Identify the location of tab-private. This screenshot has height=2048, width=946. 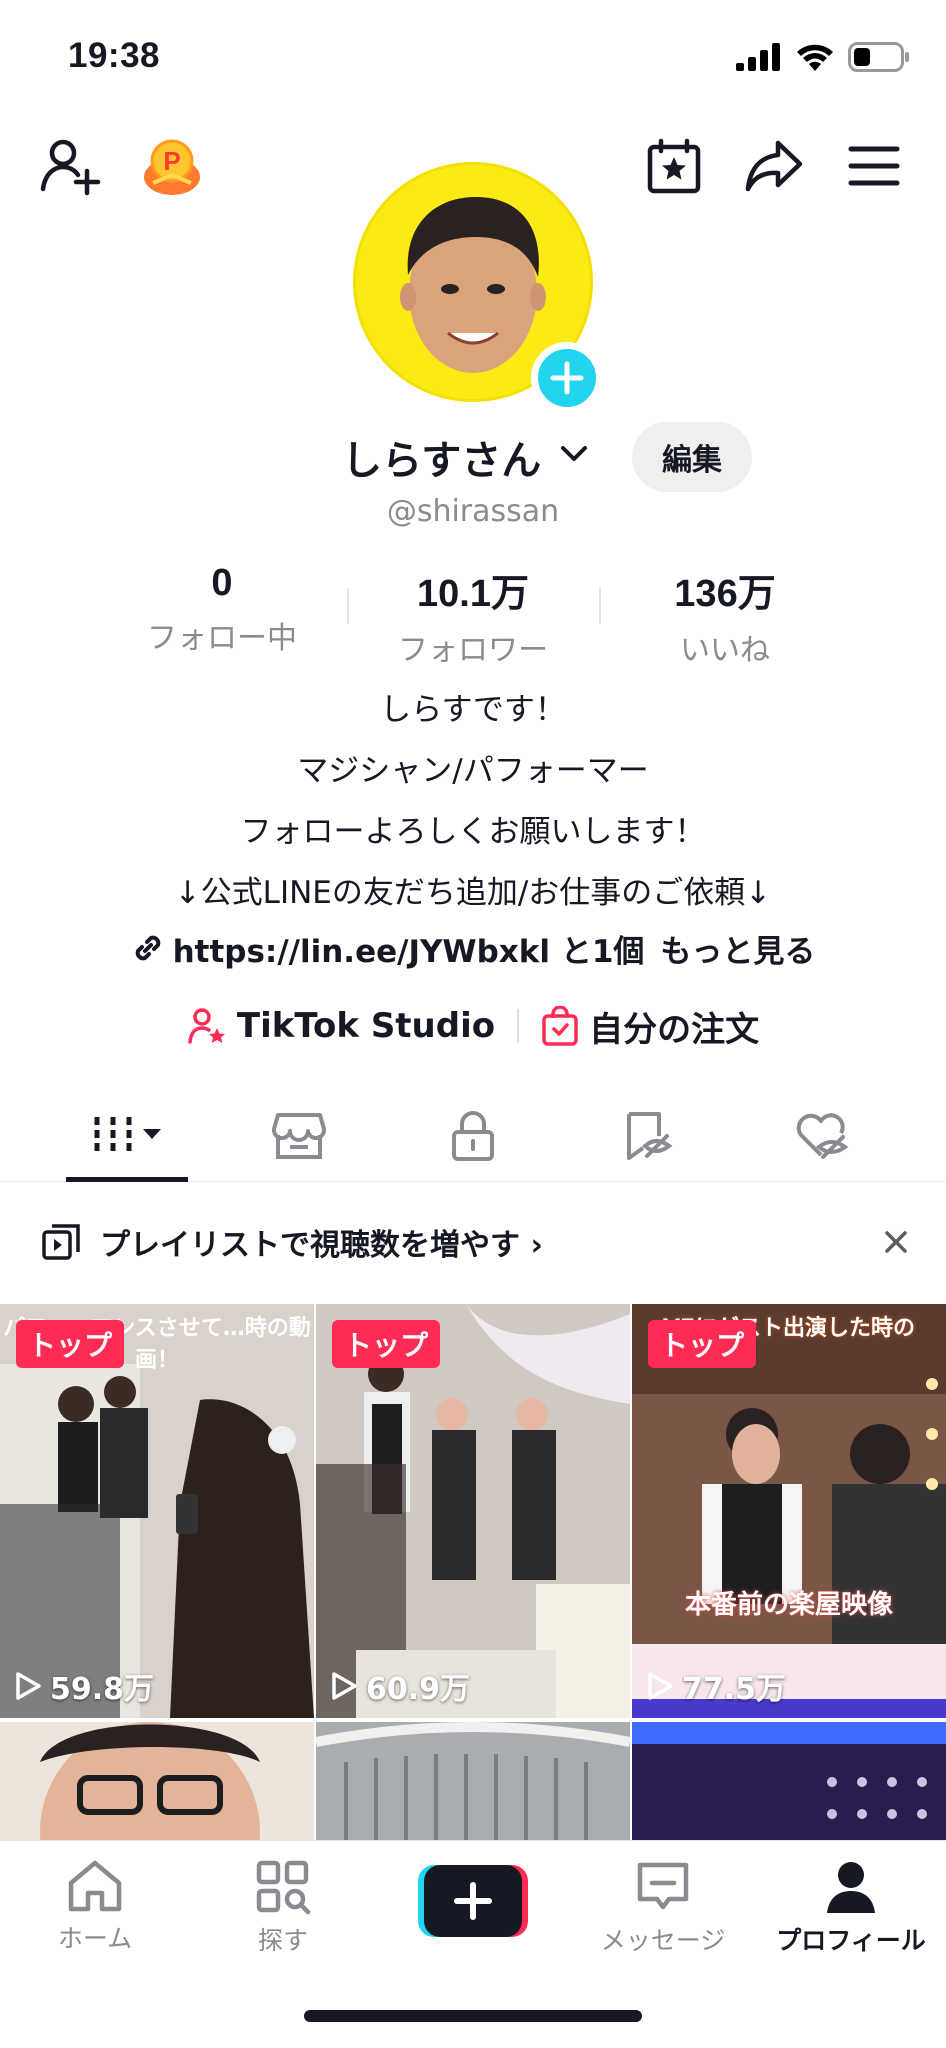
(473, 1136).